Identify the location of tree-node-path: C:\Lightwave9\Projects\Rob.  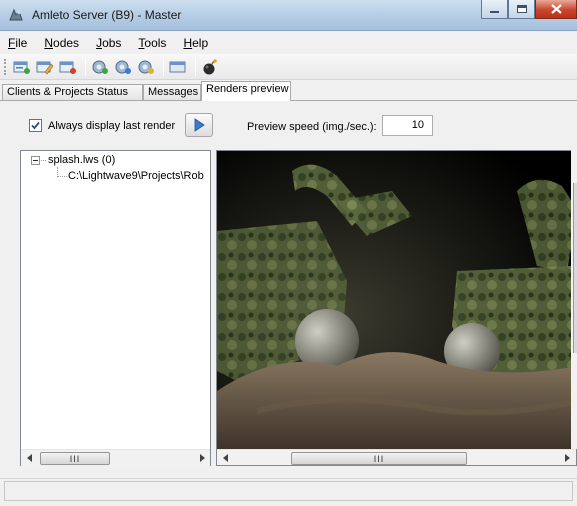
(136, 176).